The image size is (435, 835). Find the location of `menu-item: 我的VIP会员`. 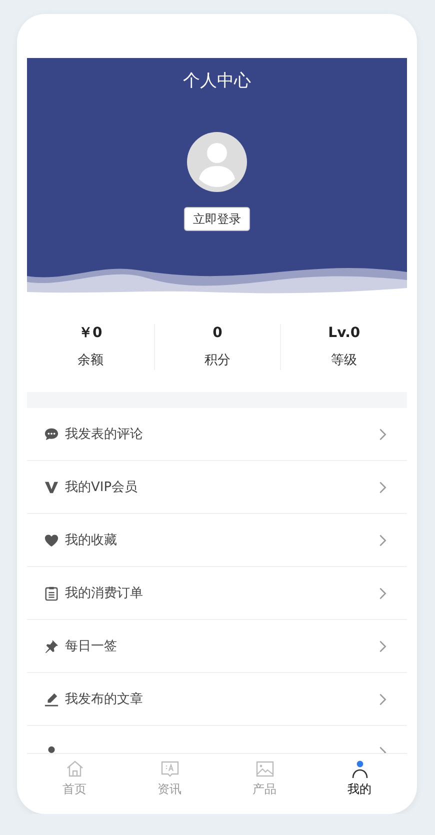

menu-item: 我的VIP会员 is located at coordinates (217, 487).